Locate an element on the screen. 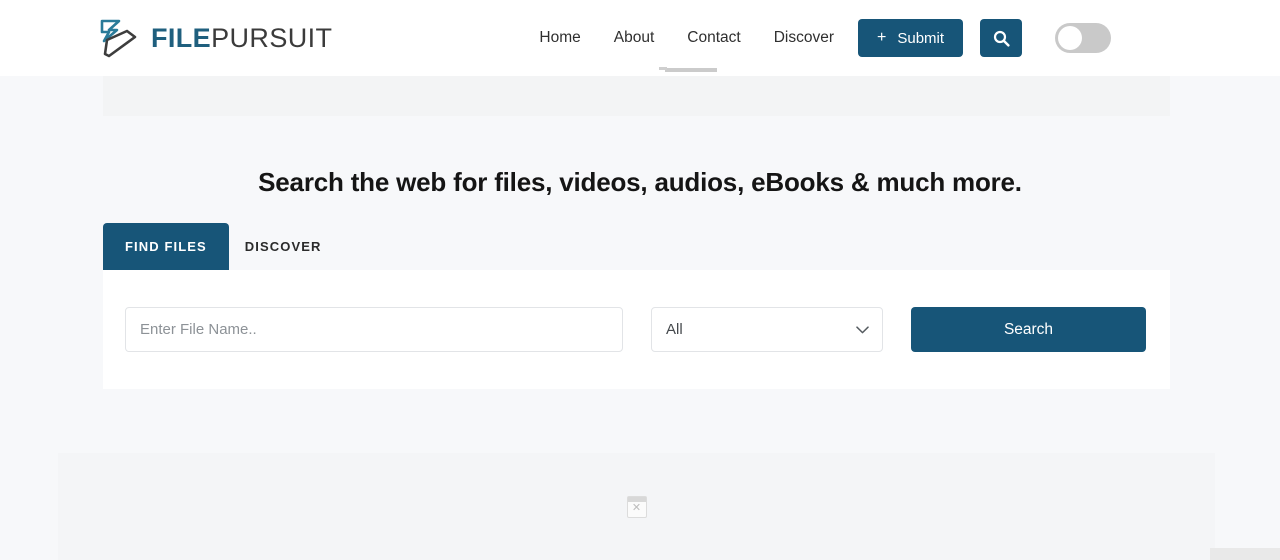 The width and height of the screenshot is (1280, 560). brand-text-primary: FILE is located at coordinates (181, 37).